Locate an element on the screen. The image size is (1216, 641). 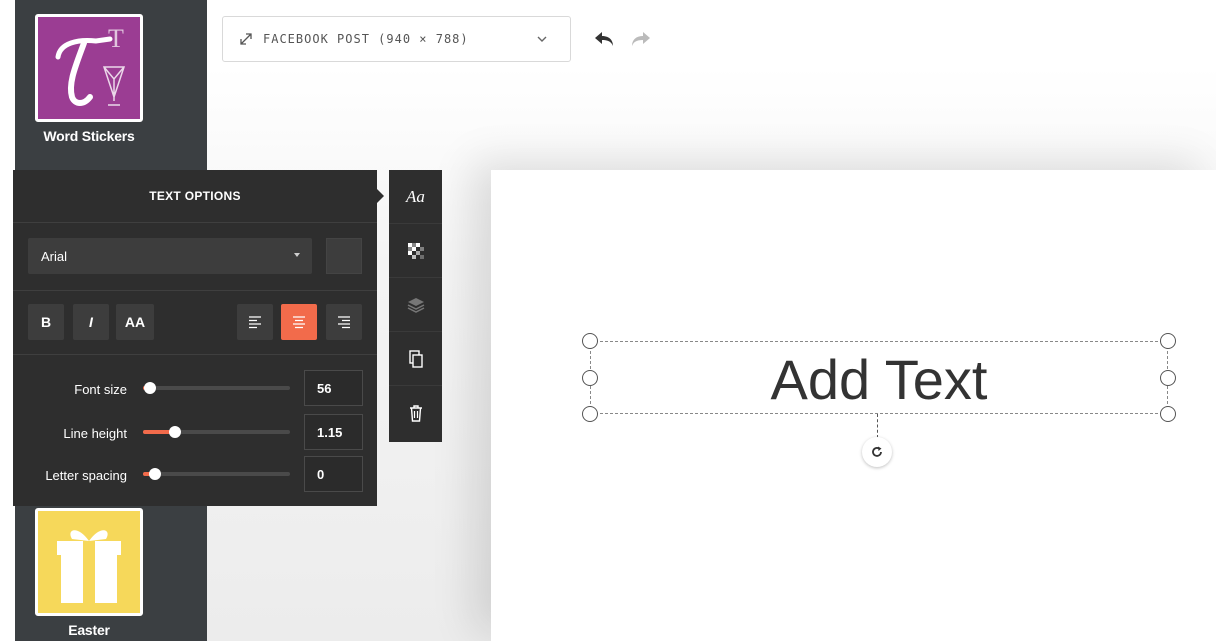
letter-spacing-label: Letter spacing is located at coordinates (86, 475).